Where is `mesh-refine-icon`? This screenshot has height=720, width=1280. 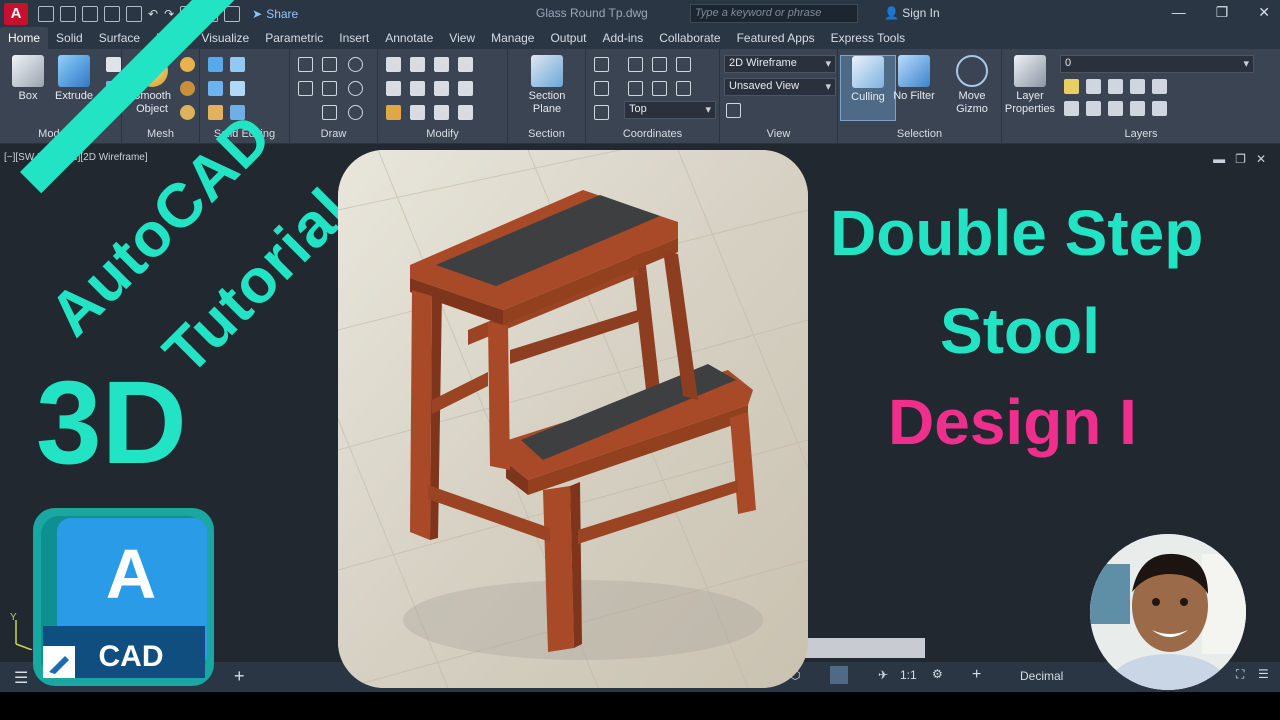
mesh-refine-icon is located at coordinates (187, 112).